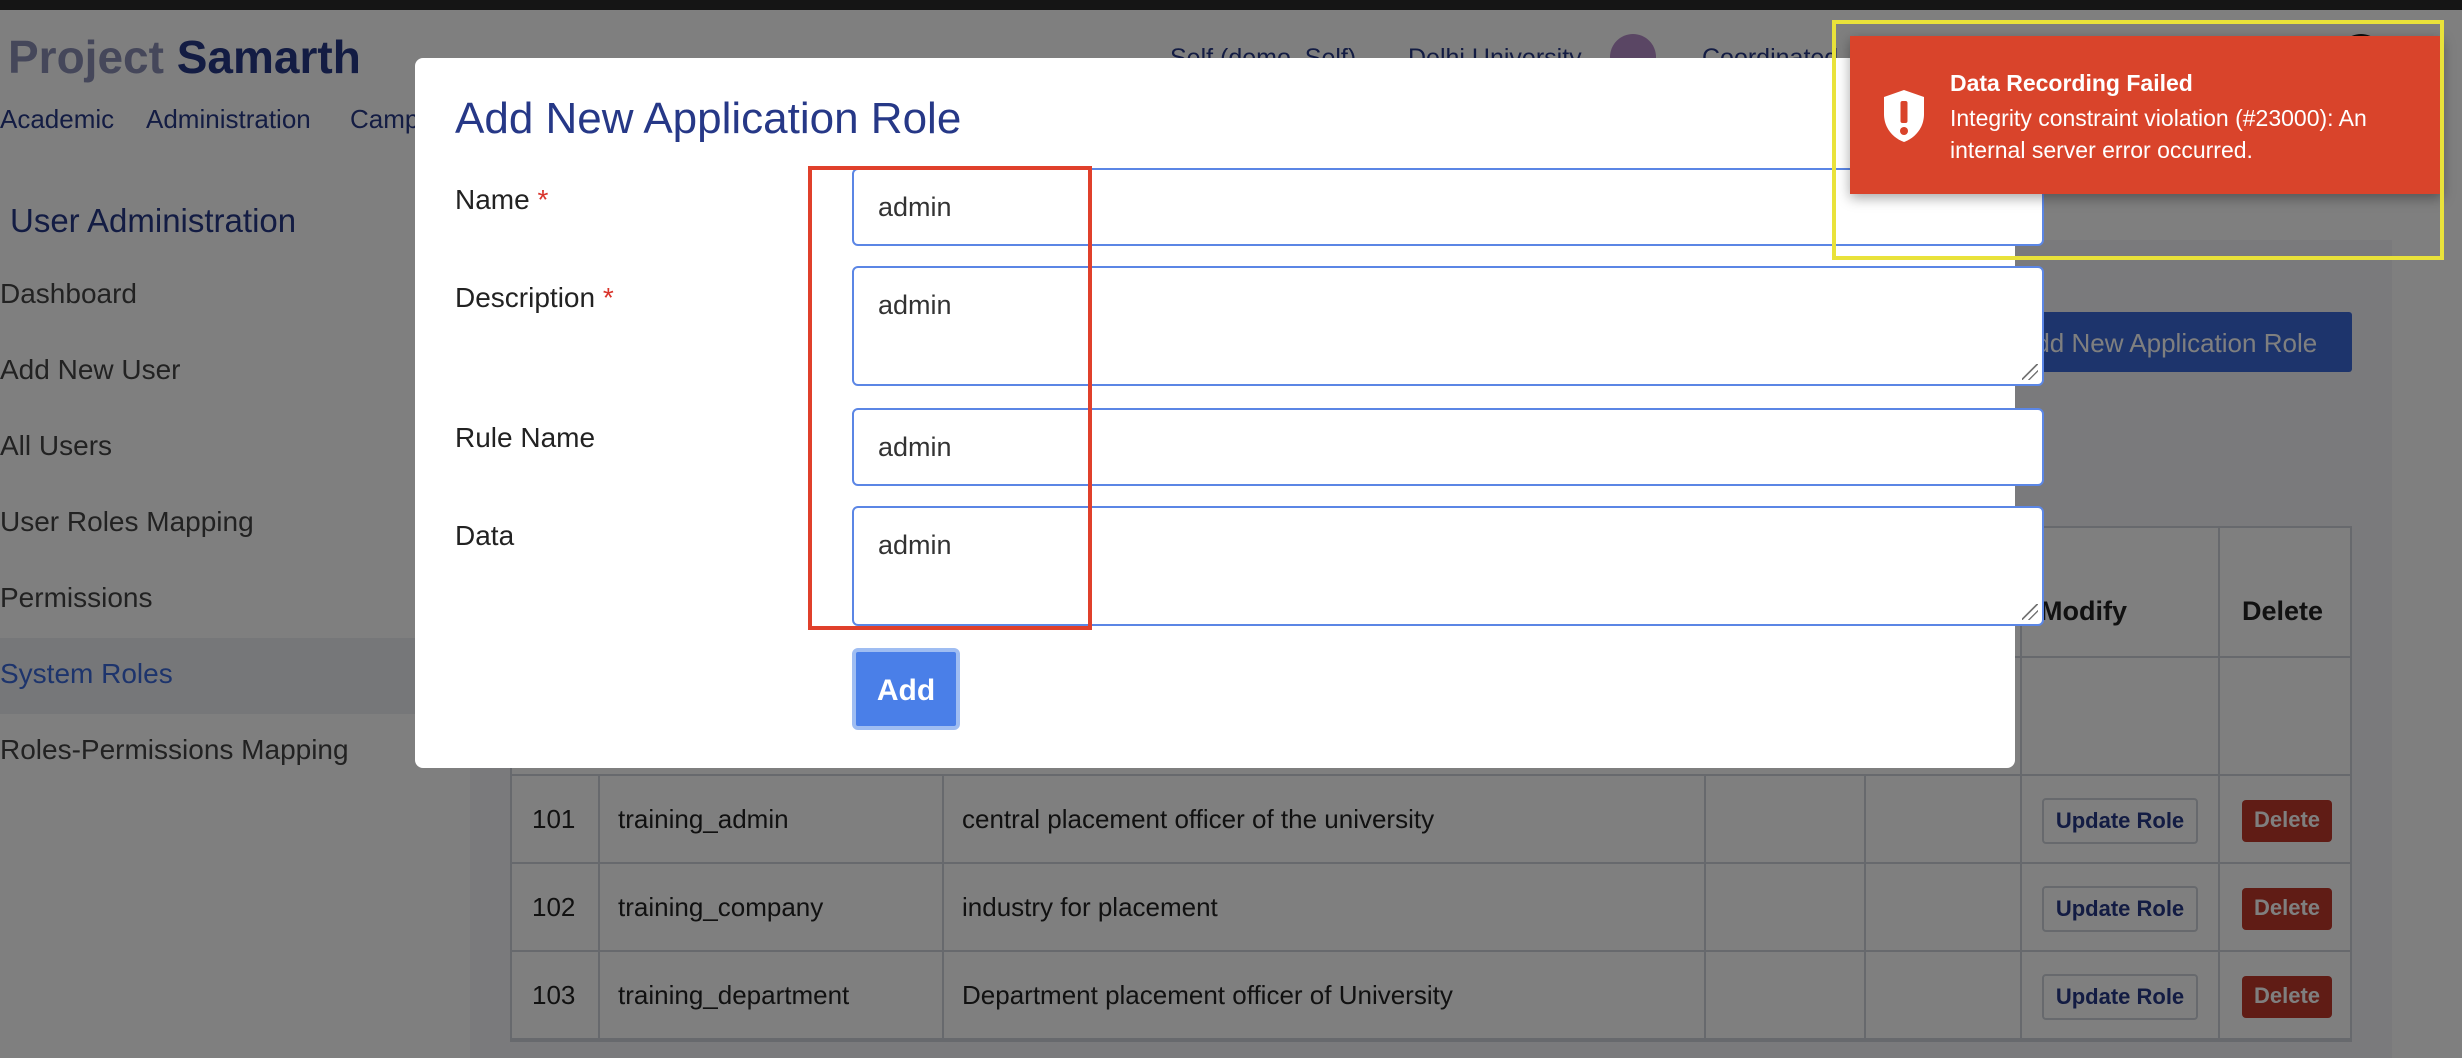  Describe the element at coordinates (2138, 140) in the screenshot. I see `highlight-box-toast` at that location.